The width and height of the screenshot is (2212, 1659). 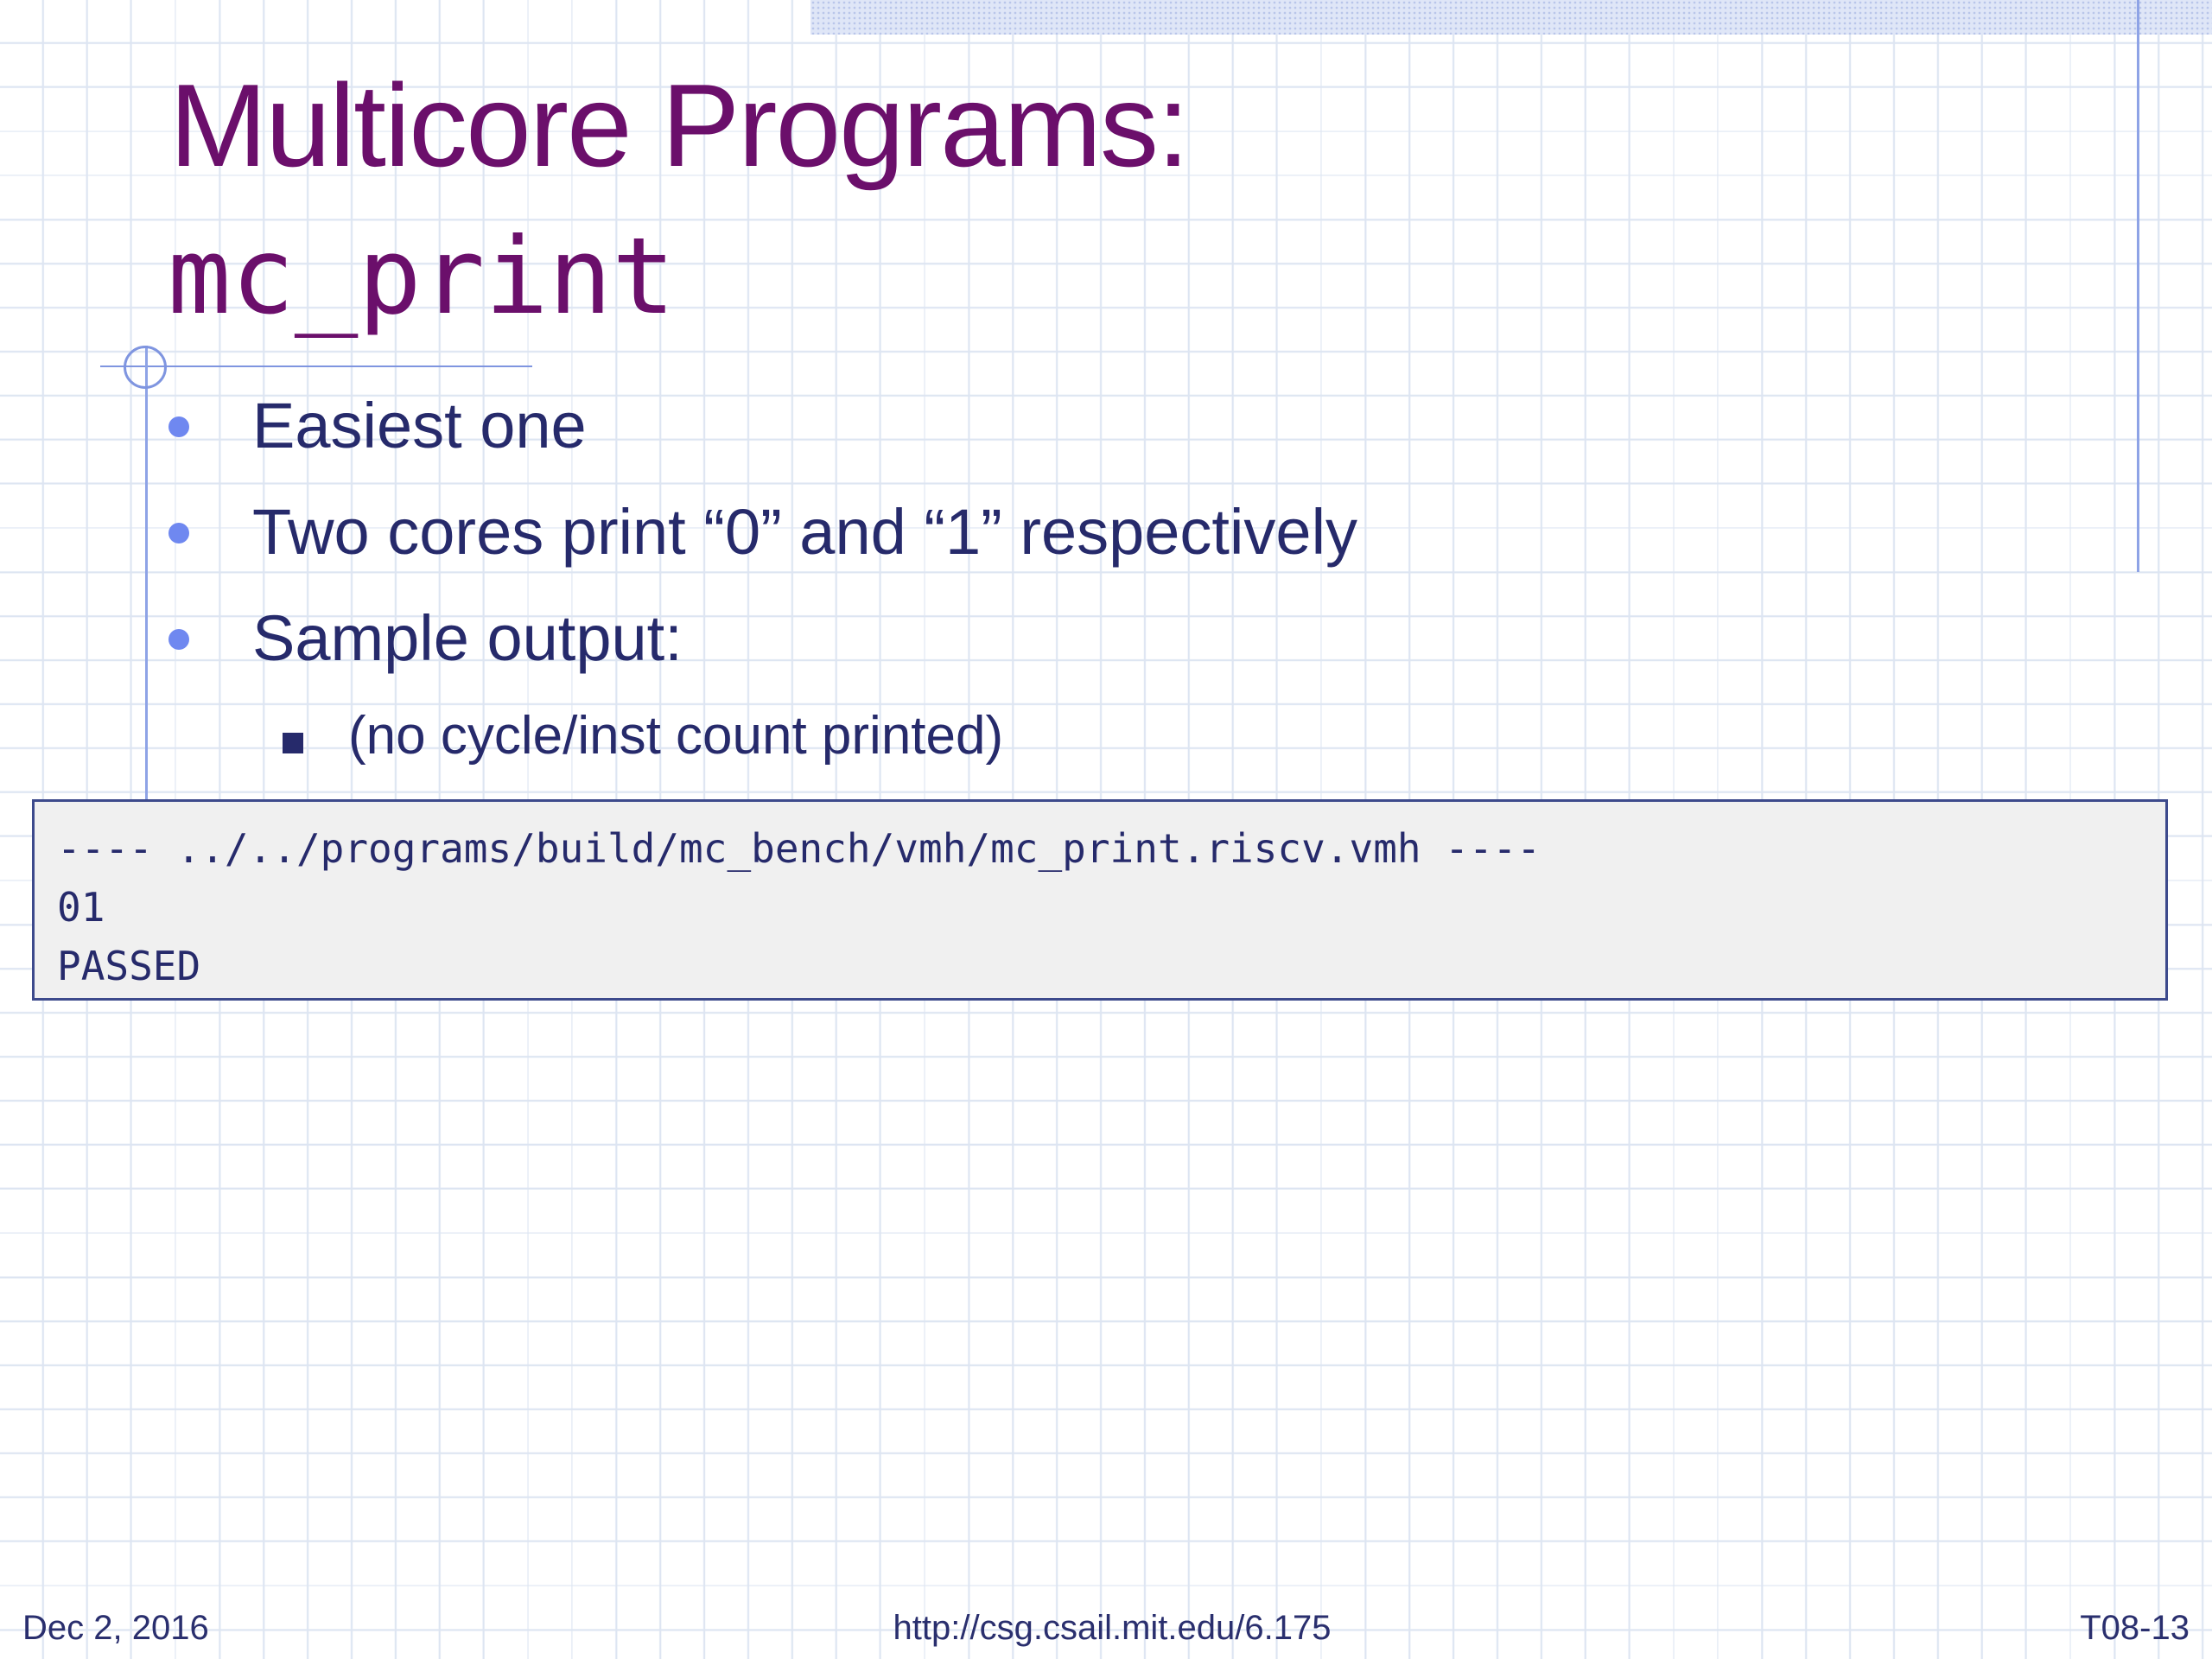 I want to click on top-decorative-band, so click(x=1511, y=17).